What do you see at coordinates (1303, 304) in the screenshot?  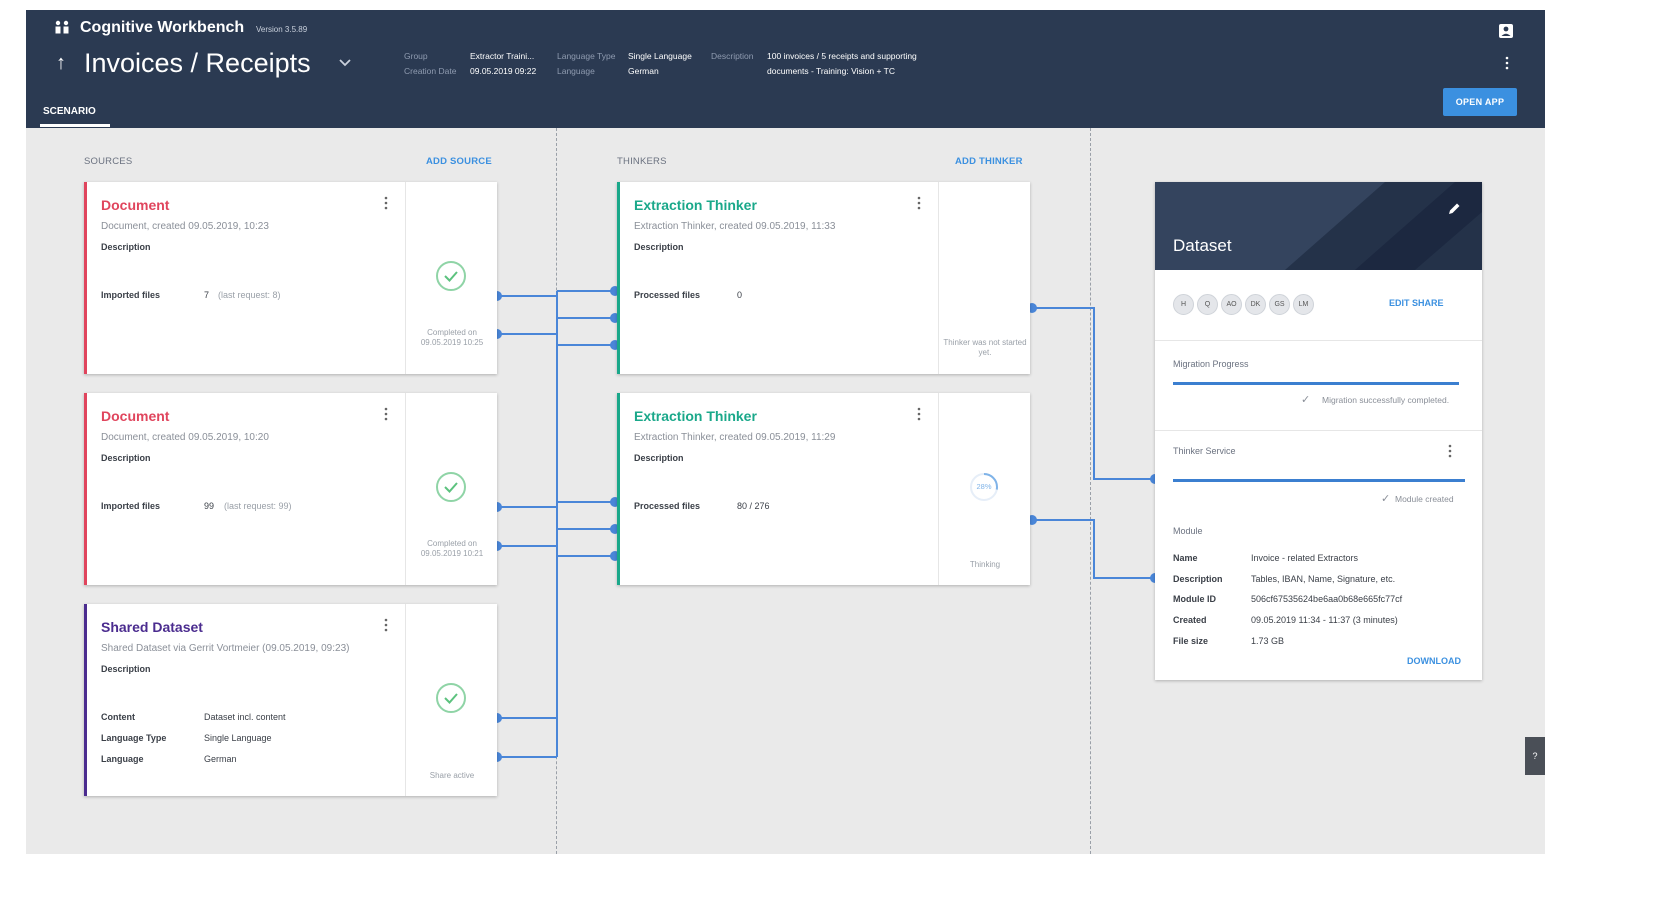 I see `avatar: LM` at bounding box center [1303, 304].